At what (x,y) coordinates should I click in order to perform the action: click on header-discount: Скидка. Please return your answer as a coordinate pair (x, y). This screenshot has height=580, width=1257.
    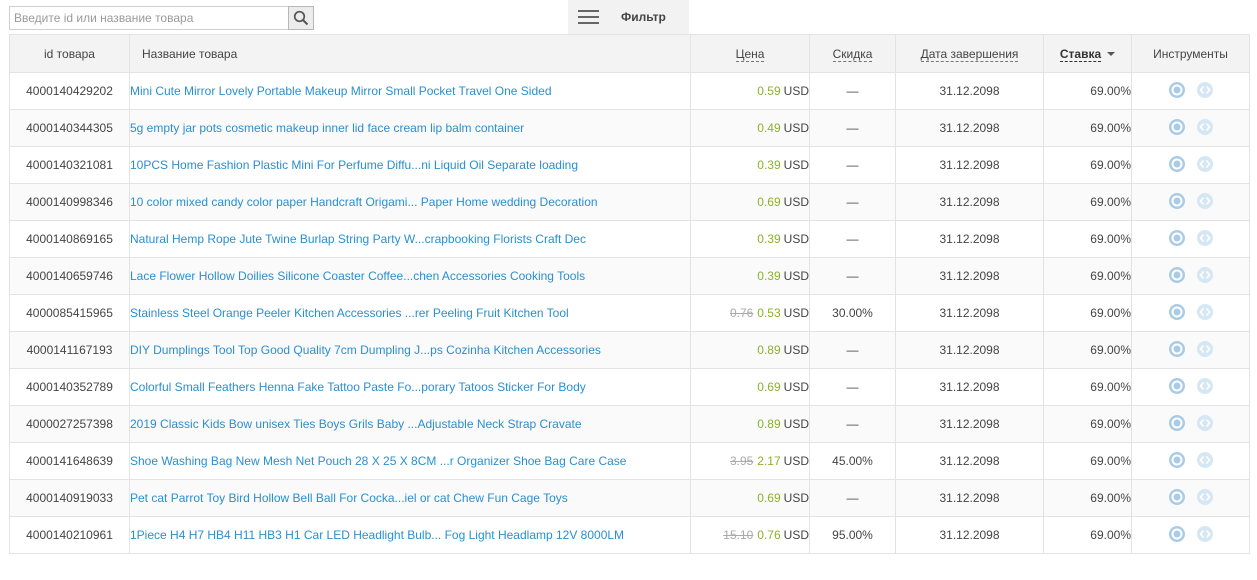
    Looking at the image, I should click on (852, 53).